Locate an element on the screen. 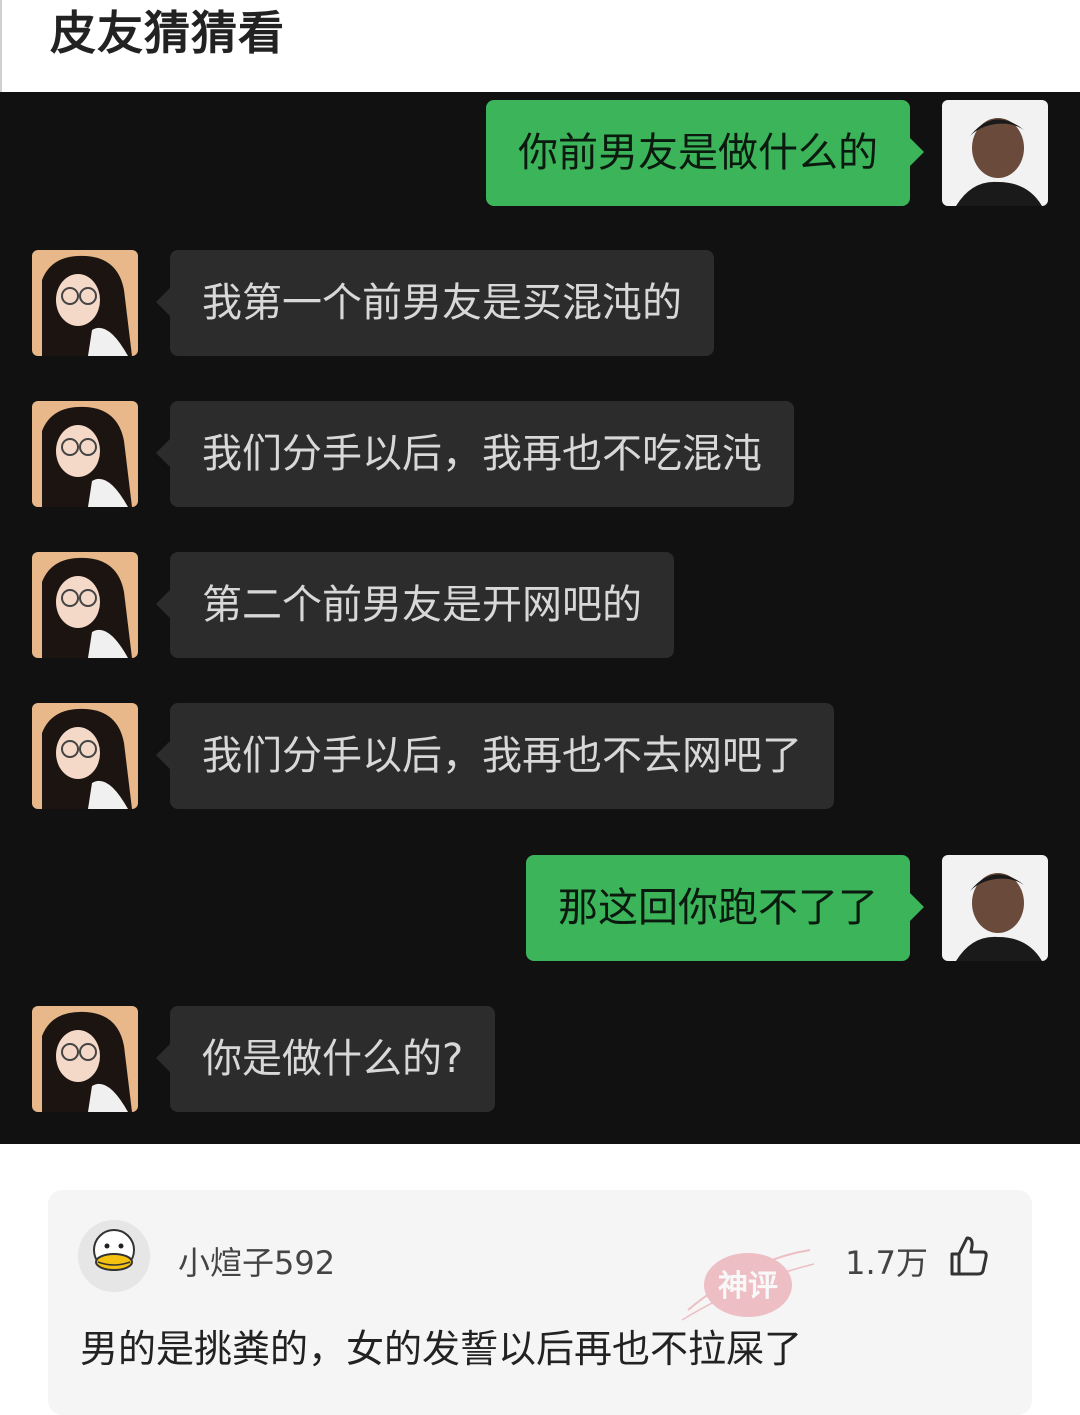 The width and height of the screenshot is (1080, 1415). chat-bubble-me: 那这回你跑不了了 is located at coordinates (725, 908).